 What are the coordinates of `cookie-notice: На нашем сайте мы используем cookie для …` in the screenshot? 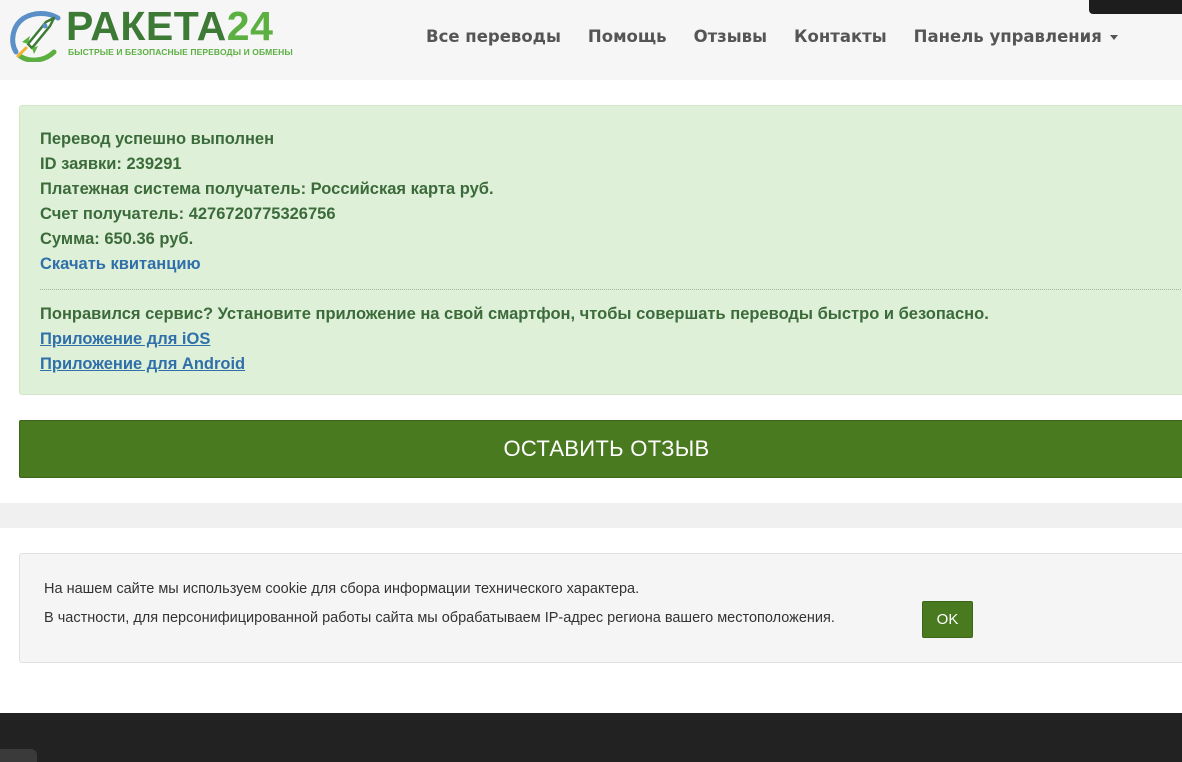 It's located at (600, 608).